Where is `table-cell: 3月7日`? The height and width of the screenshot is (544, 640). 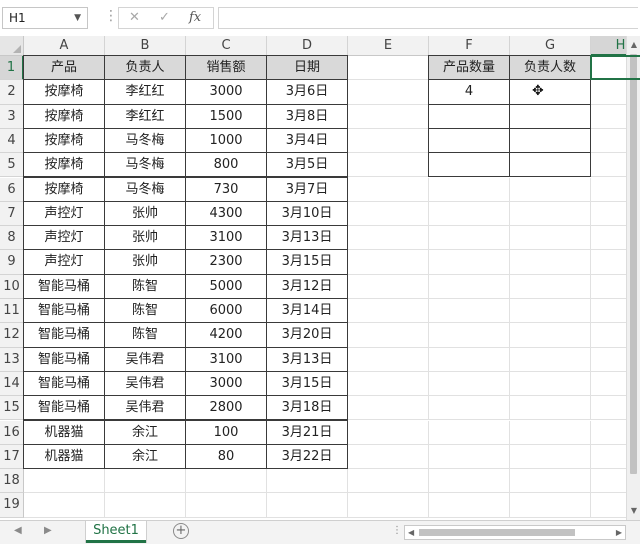
table-cell: 3月7日 is located at coordinates (307, 189).